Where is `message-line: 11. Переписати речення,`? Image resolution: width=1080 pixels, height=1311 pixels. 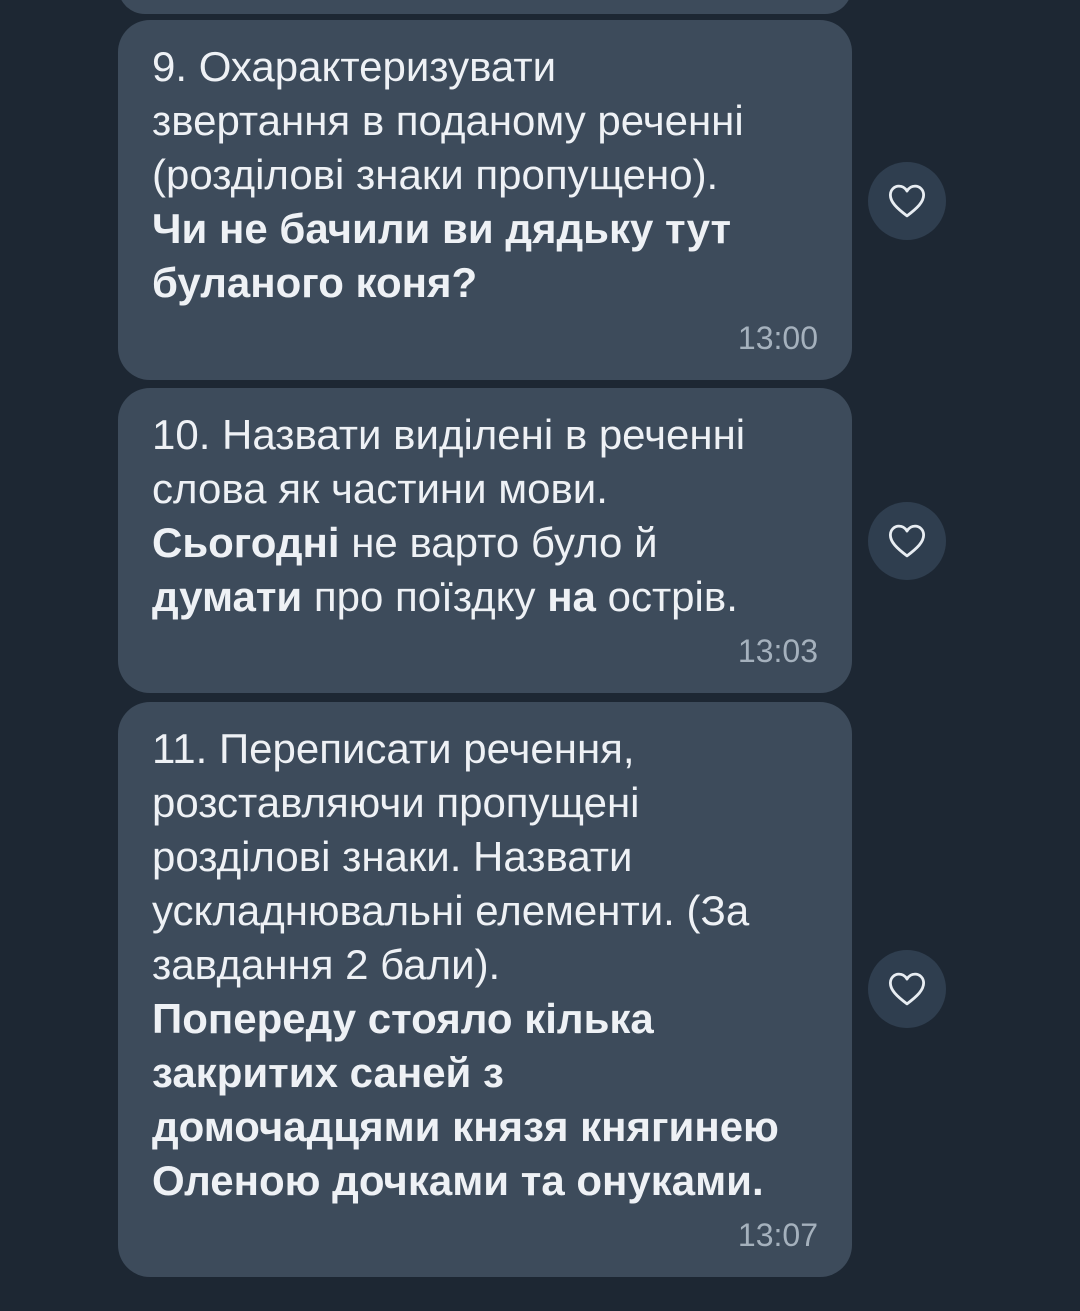
message-line: 11. Переписати речення, is located at coordinates (485, 749).